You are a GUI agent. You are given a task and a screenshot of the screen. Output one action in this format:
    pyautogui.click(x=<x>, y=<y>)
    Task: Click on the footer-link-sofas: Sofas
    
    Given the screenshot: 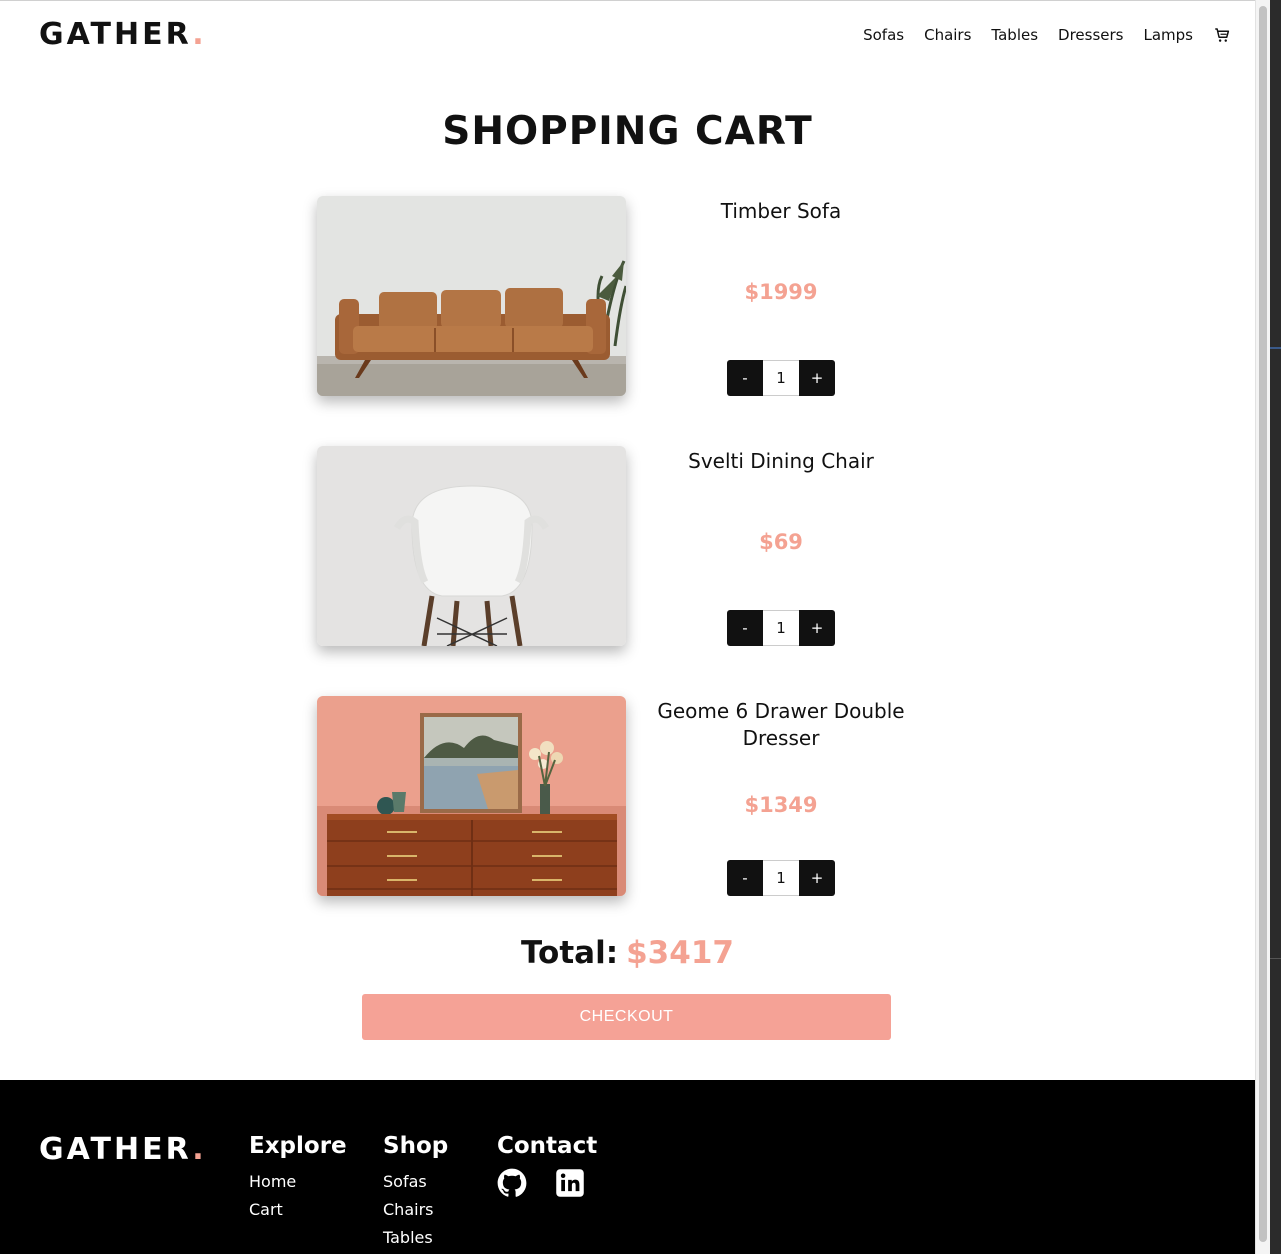 What is the action you would take?
    pyautogui.click(x=415, y=1182)
    